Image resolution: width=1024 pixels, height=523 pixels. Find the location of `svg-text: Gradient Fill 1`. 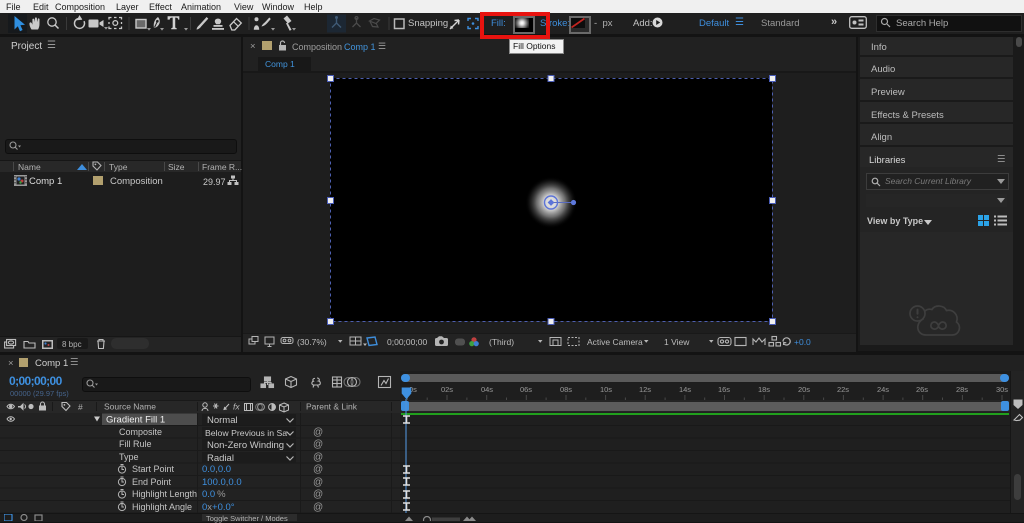

svg-text: Gradient Fill 1 is located at coordinates (135, 420).